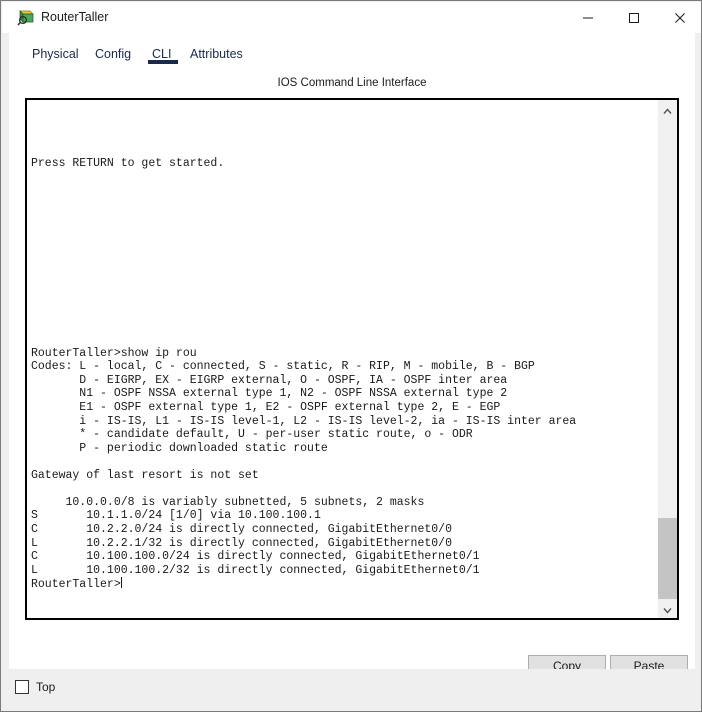 The height and width of the screenshot is (712, 702). Describe the element at coordinates (667, 611) in the screenshot. I see `chevron-down-icon` at that location.